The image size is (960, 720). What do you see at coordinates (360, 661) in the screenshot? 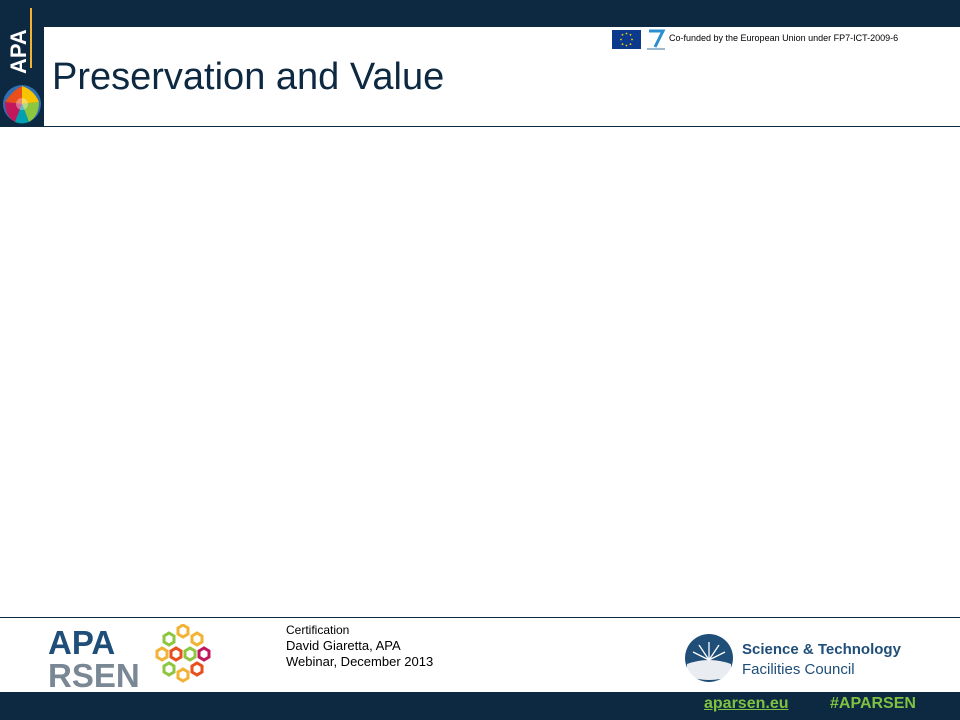
I see `footer-event: Webinar, December 2013` at bounding box center [360, 661].